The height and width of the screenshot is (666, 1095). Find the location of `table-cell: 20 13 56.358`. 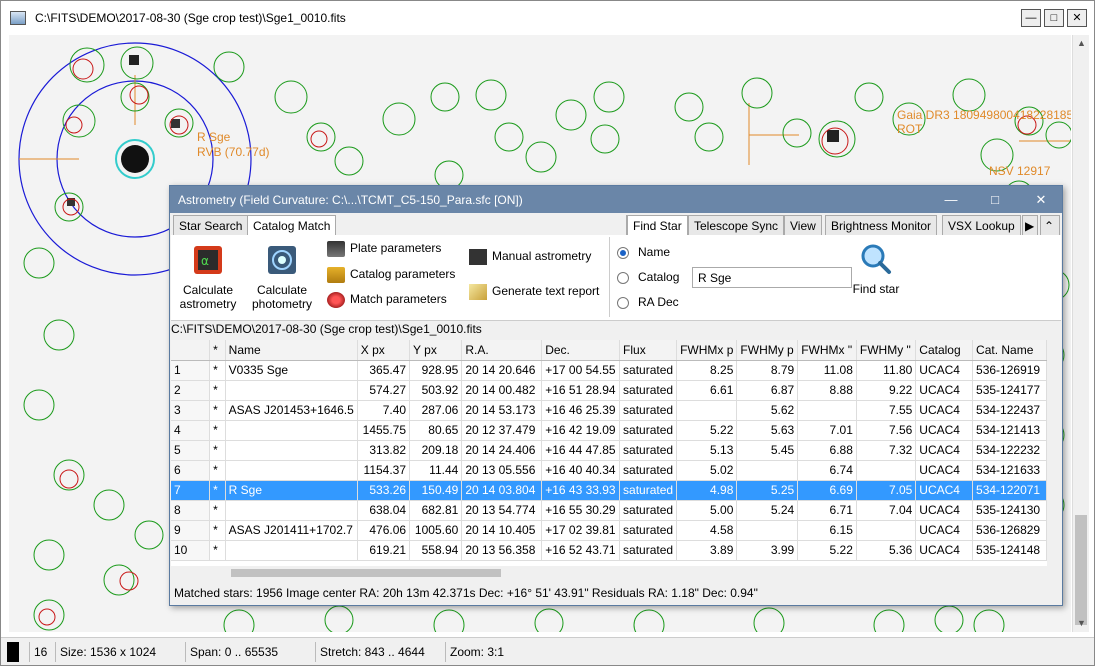

table-cell: 20 13 56.358 is located at coordinates (502, 550).